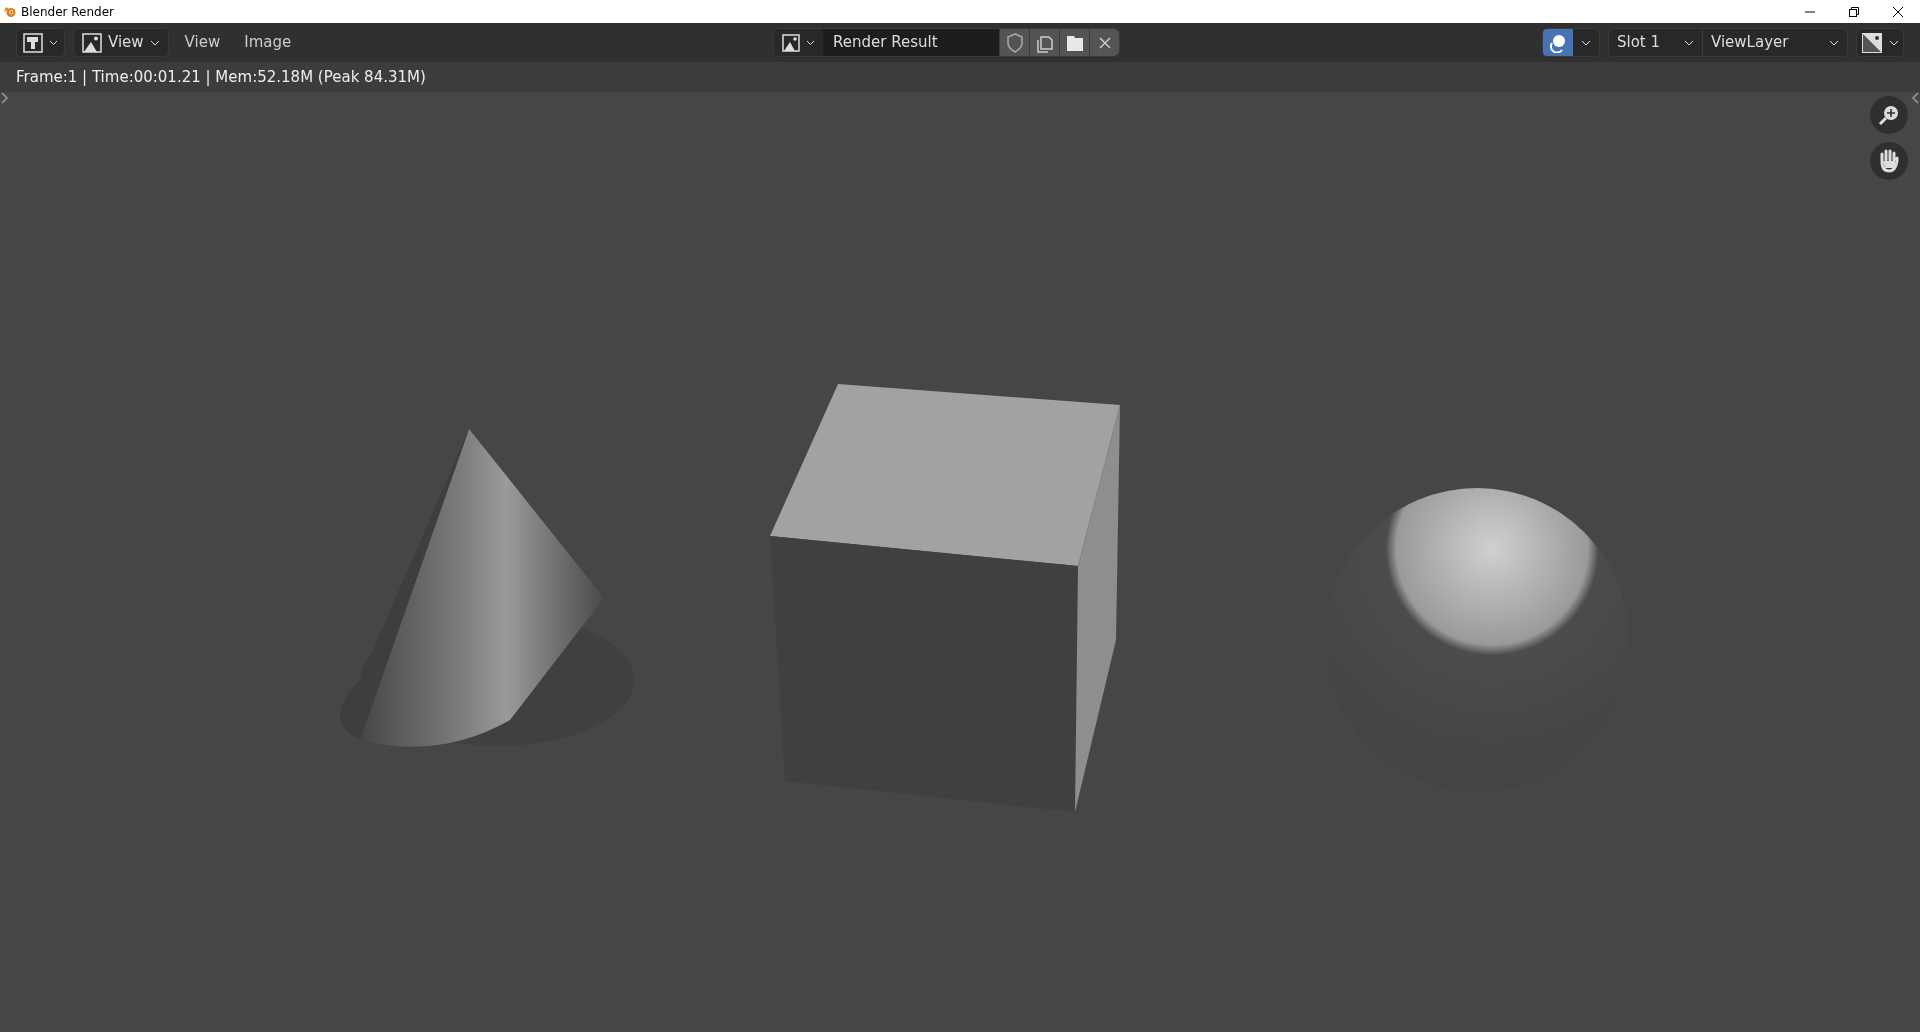  What do you see at coordinates (202, 42) in the screenshot?
I see `menu-item: View` at bounding box center [202, 42].